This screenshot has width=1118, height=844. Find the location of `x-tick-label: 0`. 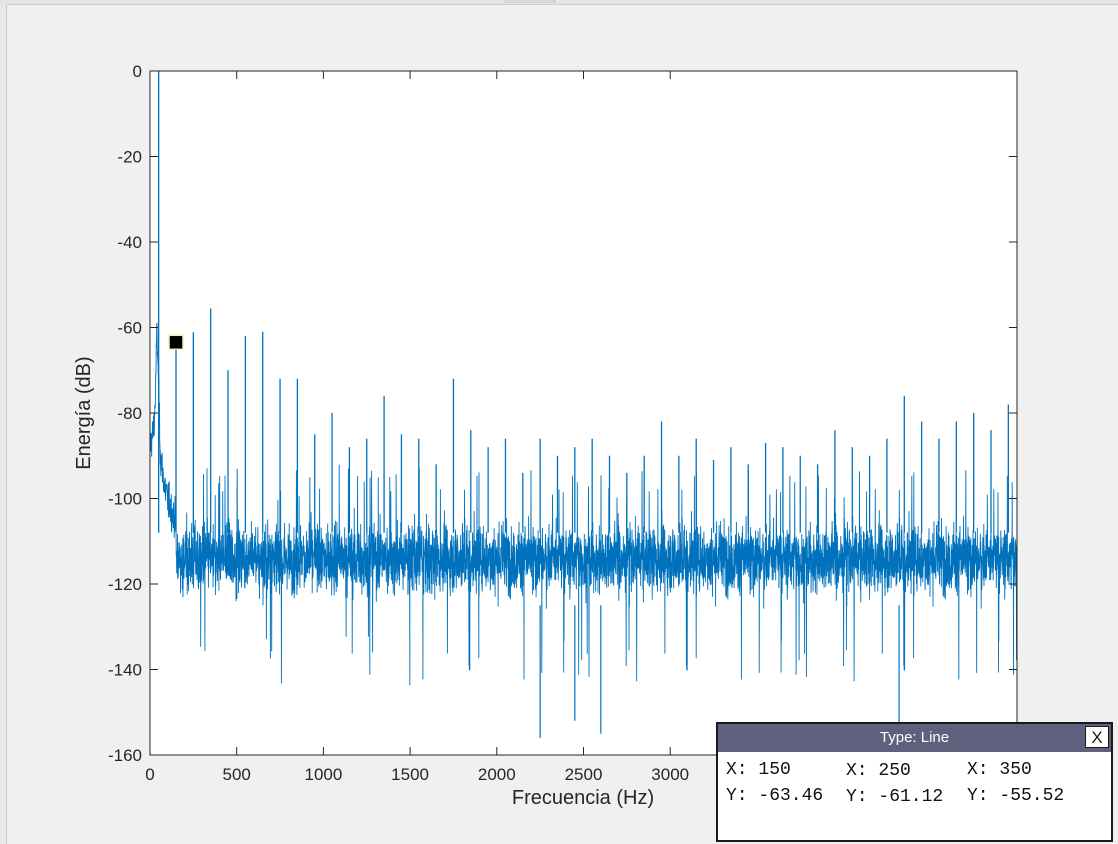

x-tick-label: 0 is located at coordinates (149, 774).